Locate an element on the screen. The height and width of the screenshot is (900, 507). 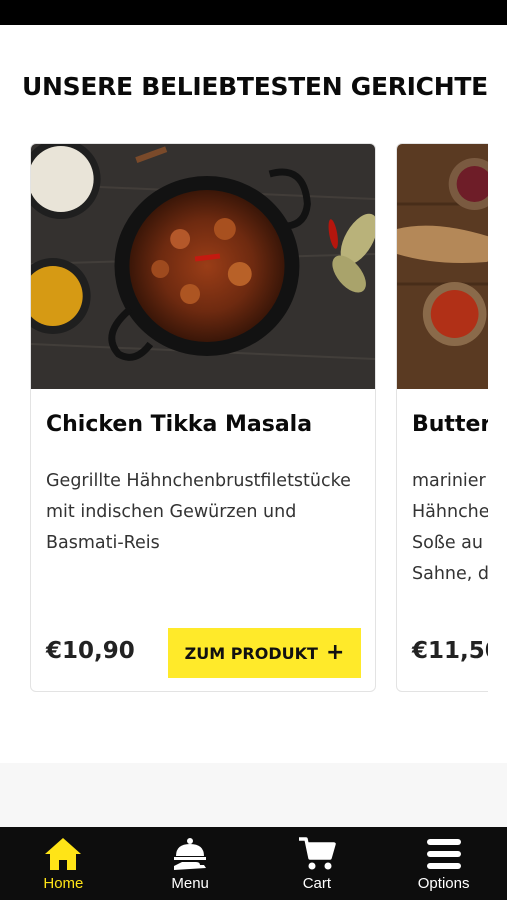
product-title: Butter is located at coordinates (450, 424).